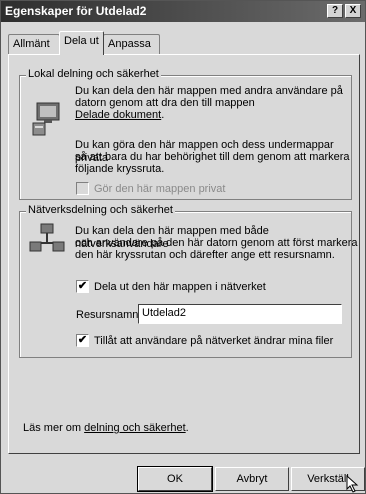 This screenshot has width=366, height=494. Describe the element at coordinates (54, 428) in the screenshot. I see `learn-more-prefix: Läs mer om` at that location.